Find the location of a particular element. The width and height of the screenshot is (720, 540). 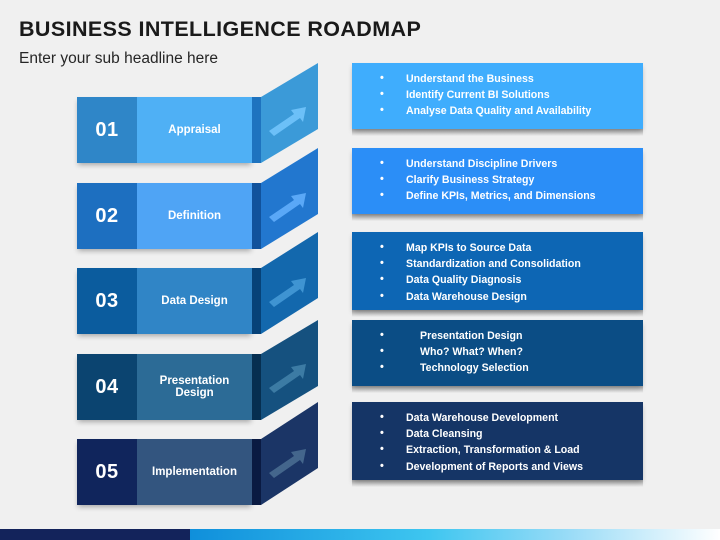

bullet-item: Data Quality Diagnosis is located at coordinates (503, 279).